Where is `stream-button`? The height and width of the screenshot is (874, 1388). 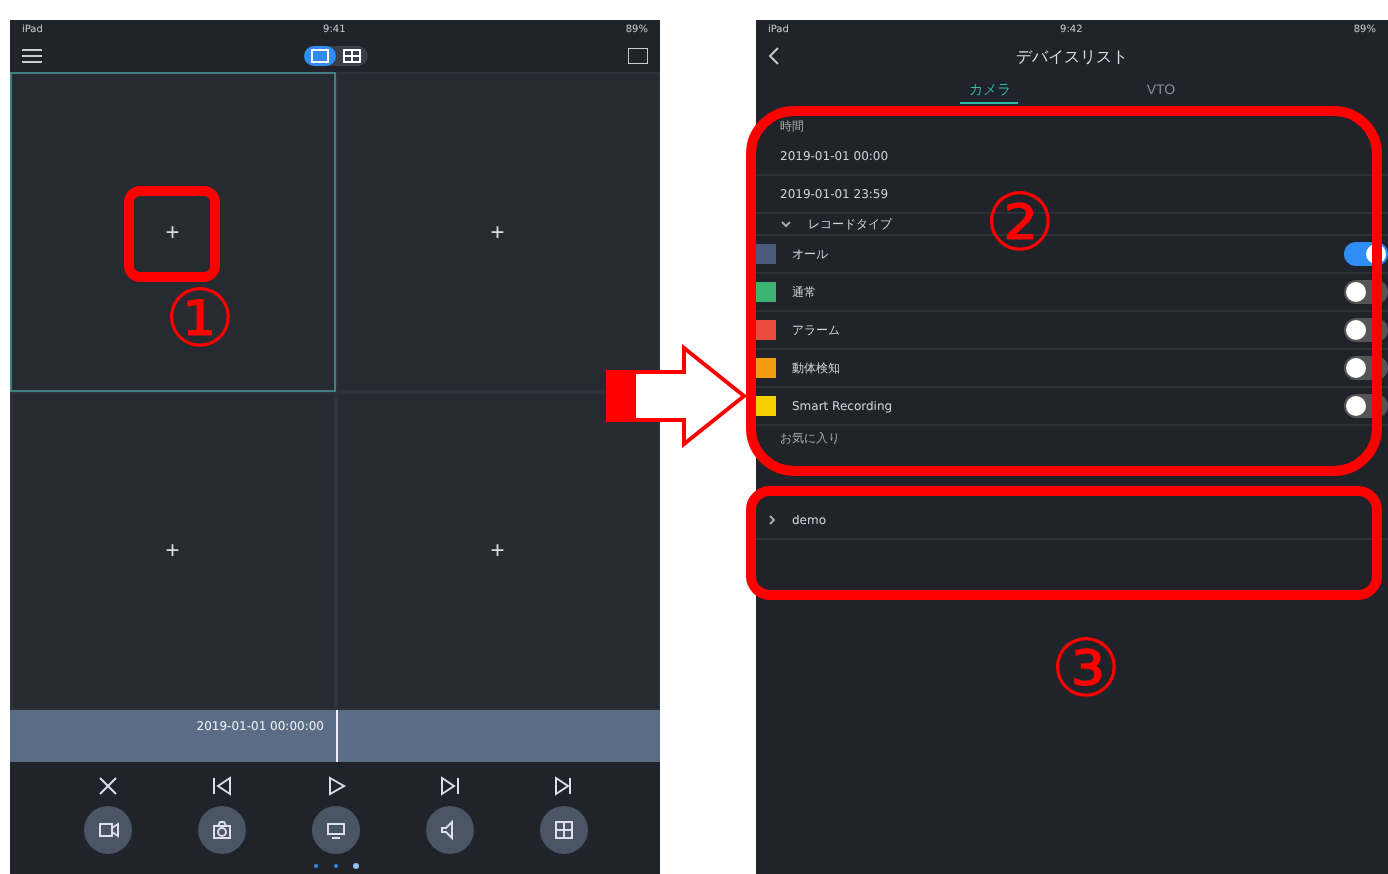 stream-button is located at coordinates (335, 830).